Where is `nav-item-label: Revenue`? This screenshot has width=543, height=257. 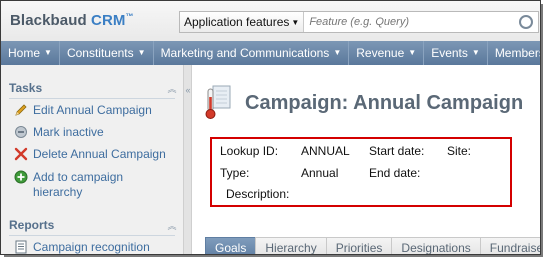 nav-item-label: Revenue is located at coordinates (380, 53).